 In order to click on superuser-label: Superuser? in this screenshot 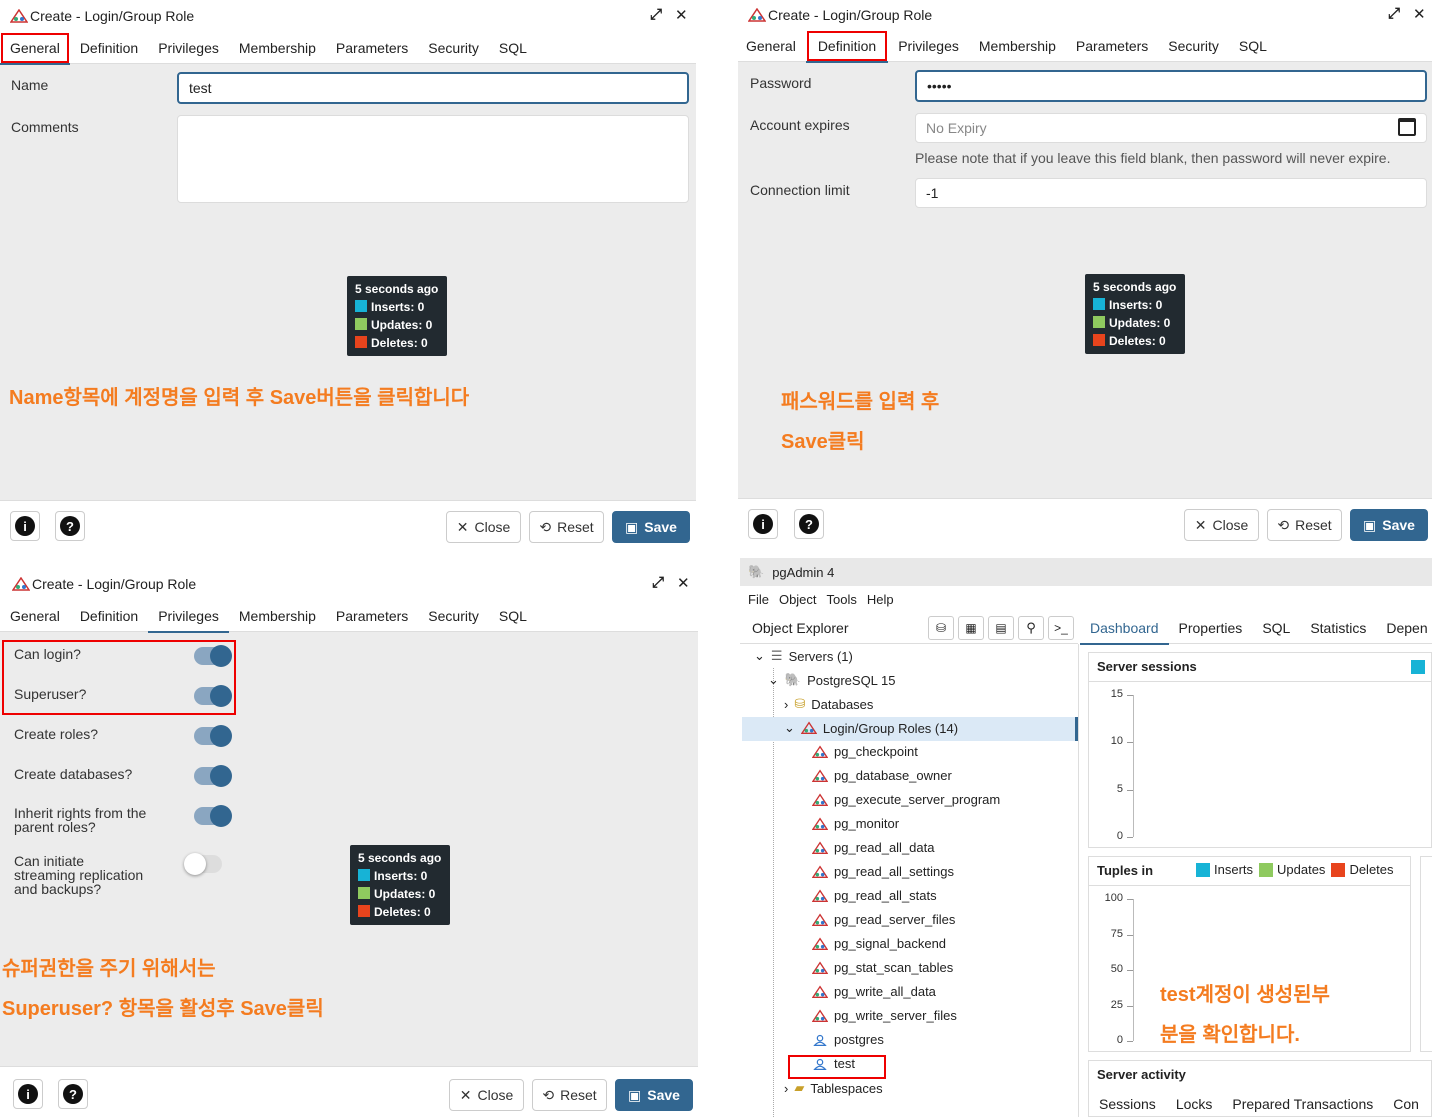, I will do `click(50, 694)`.